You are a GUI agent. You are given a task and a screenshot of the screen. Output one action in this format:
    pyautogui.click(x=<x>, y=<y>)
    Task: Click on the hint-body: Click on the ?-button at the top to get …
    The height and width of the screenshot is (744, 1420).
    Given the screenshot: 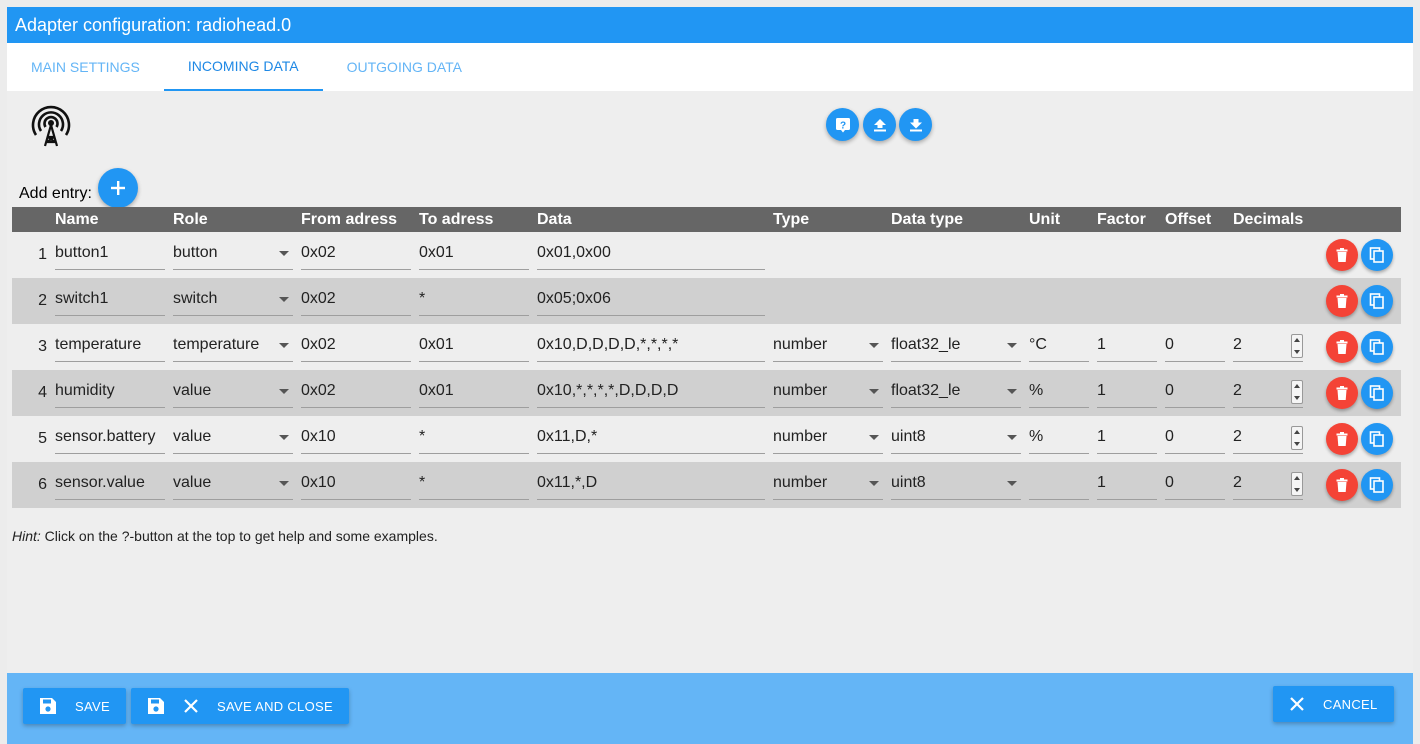 What is the action you would take?
    pyautogui.click(x=239, y=536)
    